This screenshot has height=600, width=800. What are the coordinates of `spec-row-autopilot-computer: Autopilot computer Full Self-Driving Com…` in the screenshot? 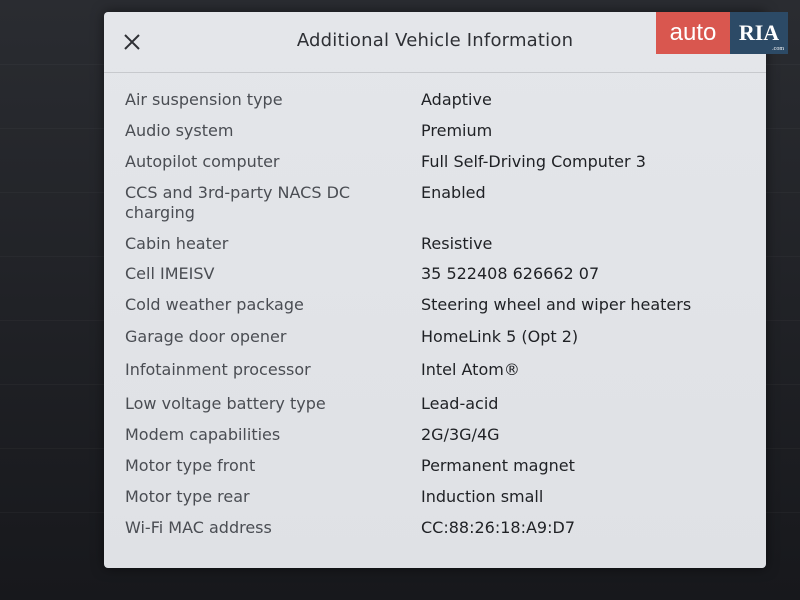 It's located at (435, 167).